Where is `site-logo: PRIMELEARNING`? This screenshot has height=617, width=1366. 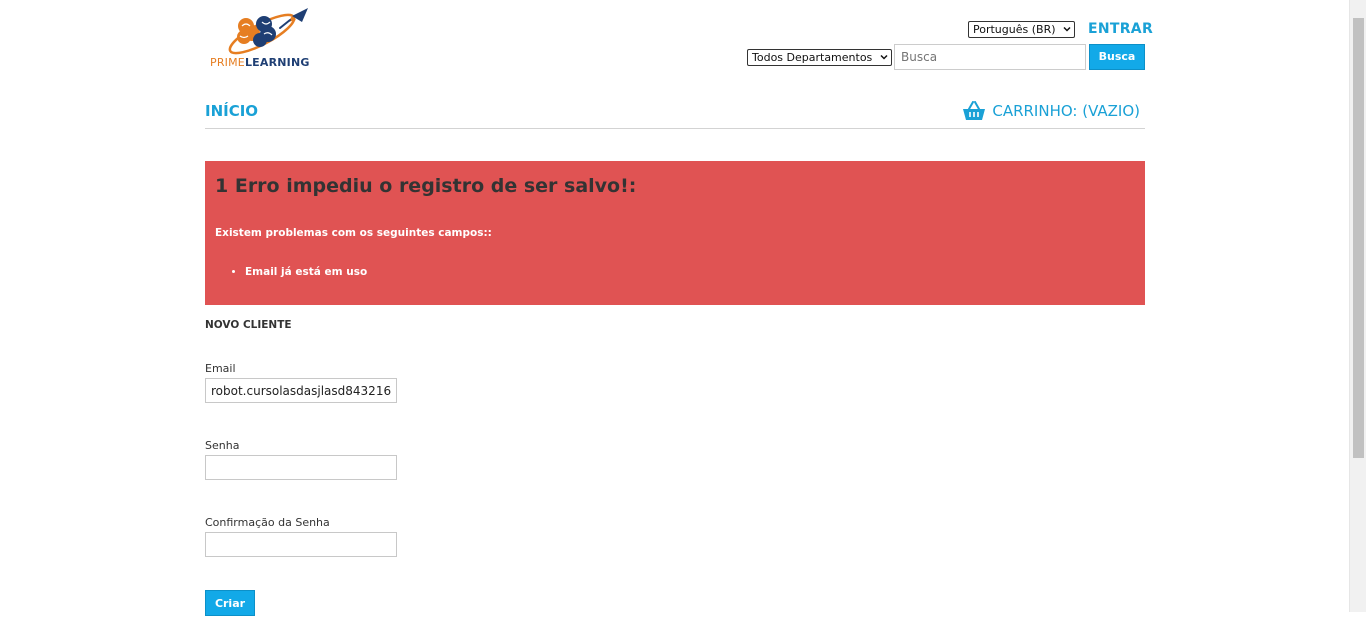 site-logo: PRIMELEARNING is located at coordinates (263, 38).